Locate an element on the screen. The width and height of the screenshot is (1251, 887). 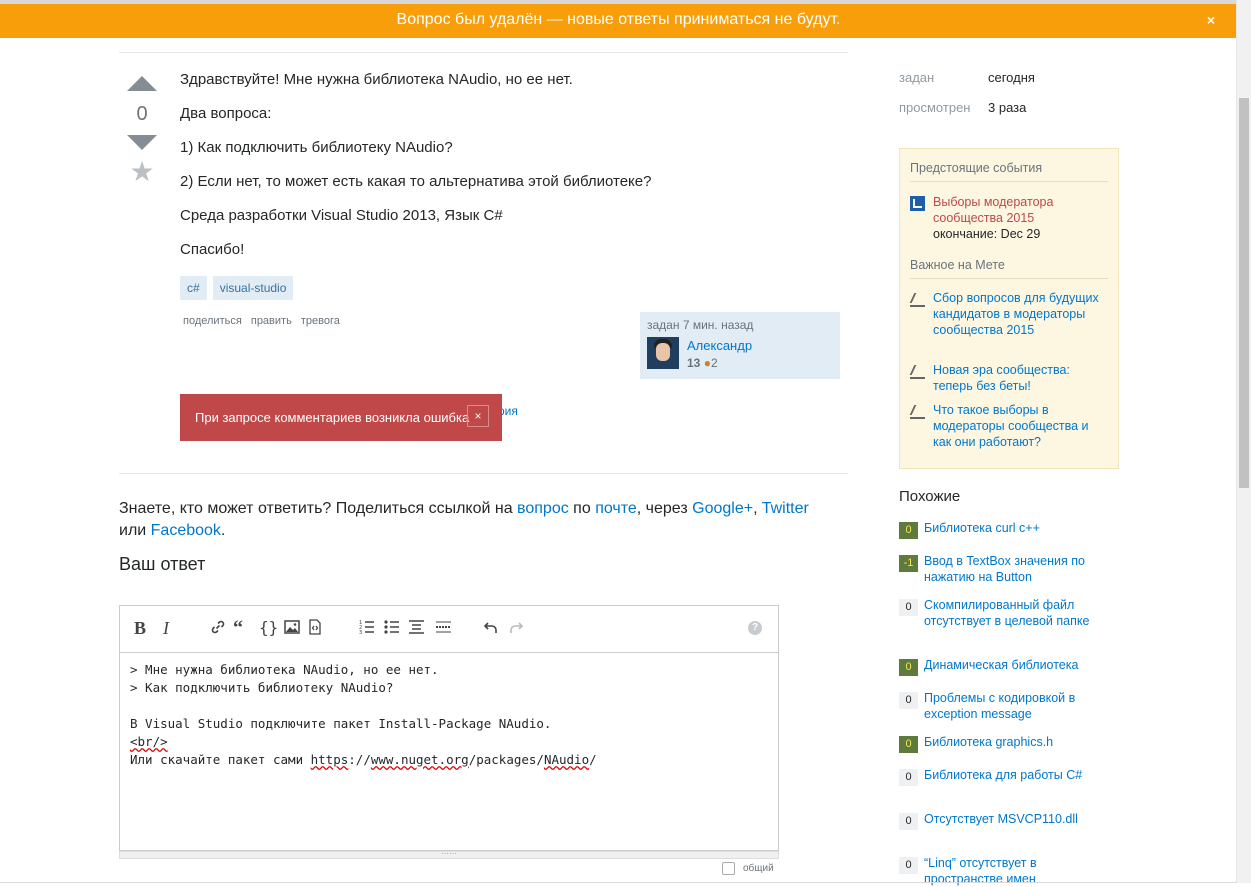
share-link: поделиться is located at coordinates (212, 321).